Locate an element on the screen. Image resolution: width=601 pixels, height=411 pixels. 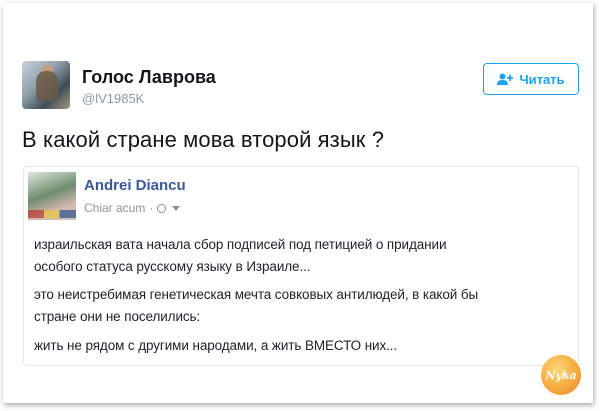
chevron-down-icon is located at coordinates (176, 208).